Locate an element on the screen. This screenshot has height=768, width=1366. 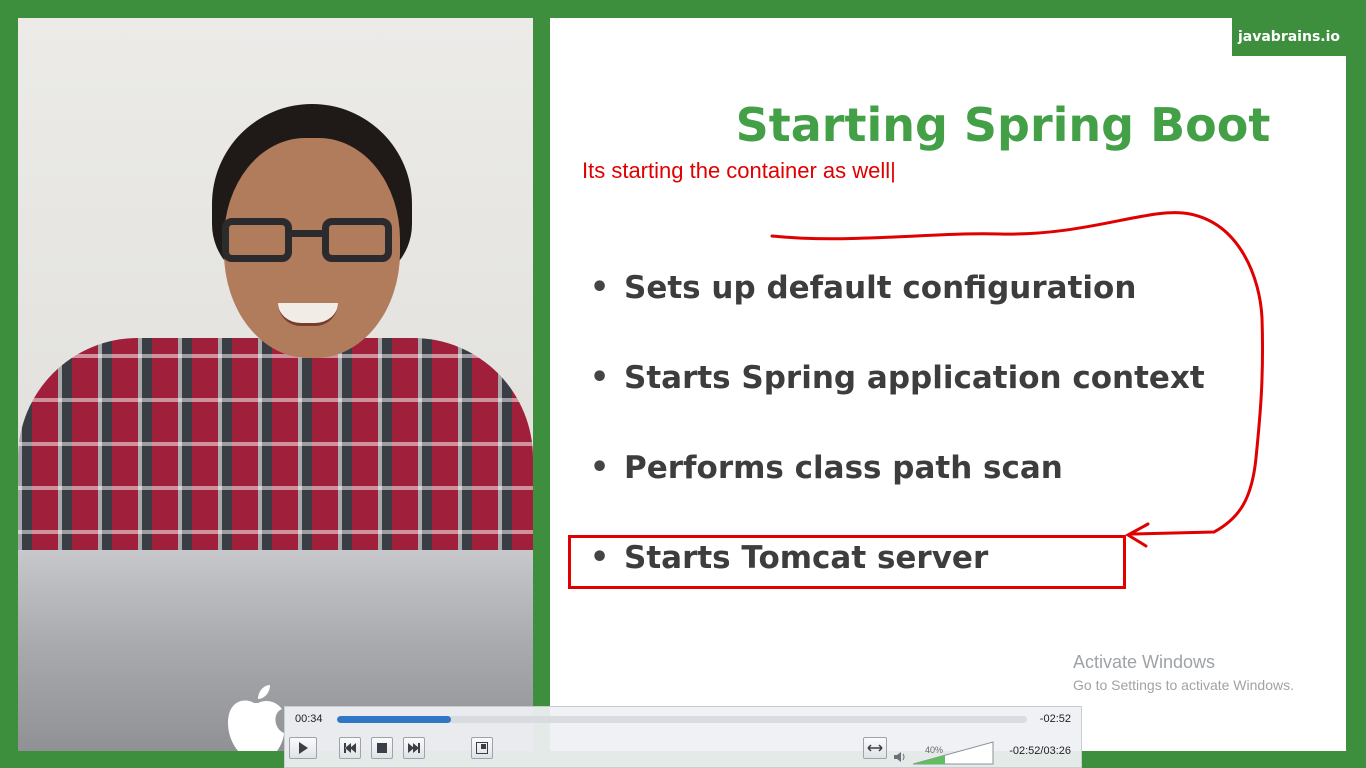
play-button is located at coordinates (303, 748).